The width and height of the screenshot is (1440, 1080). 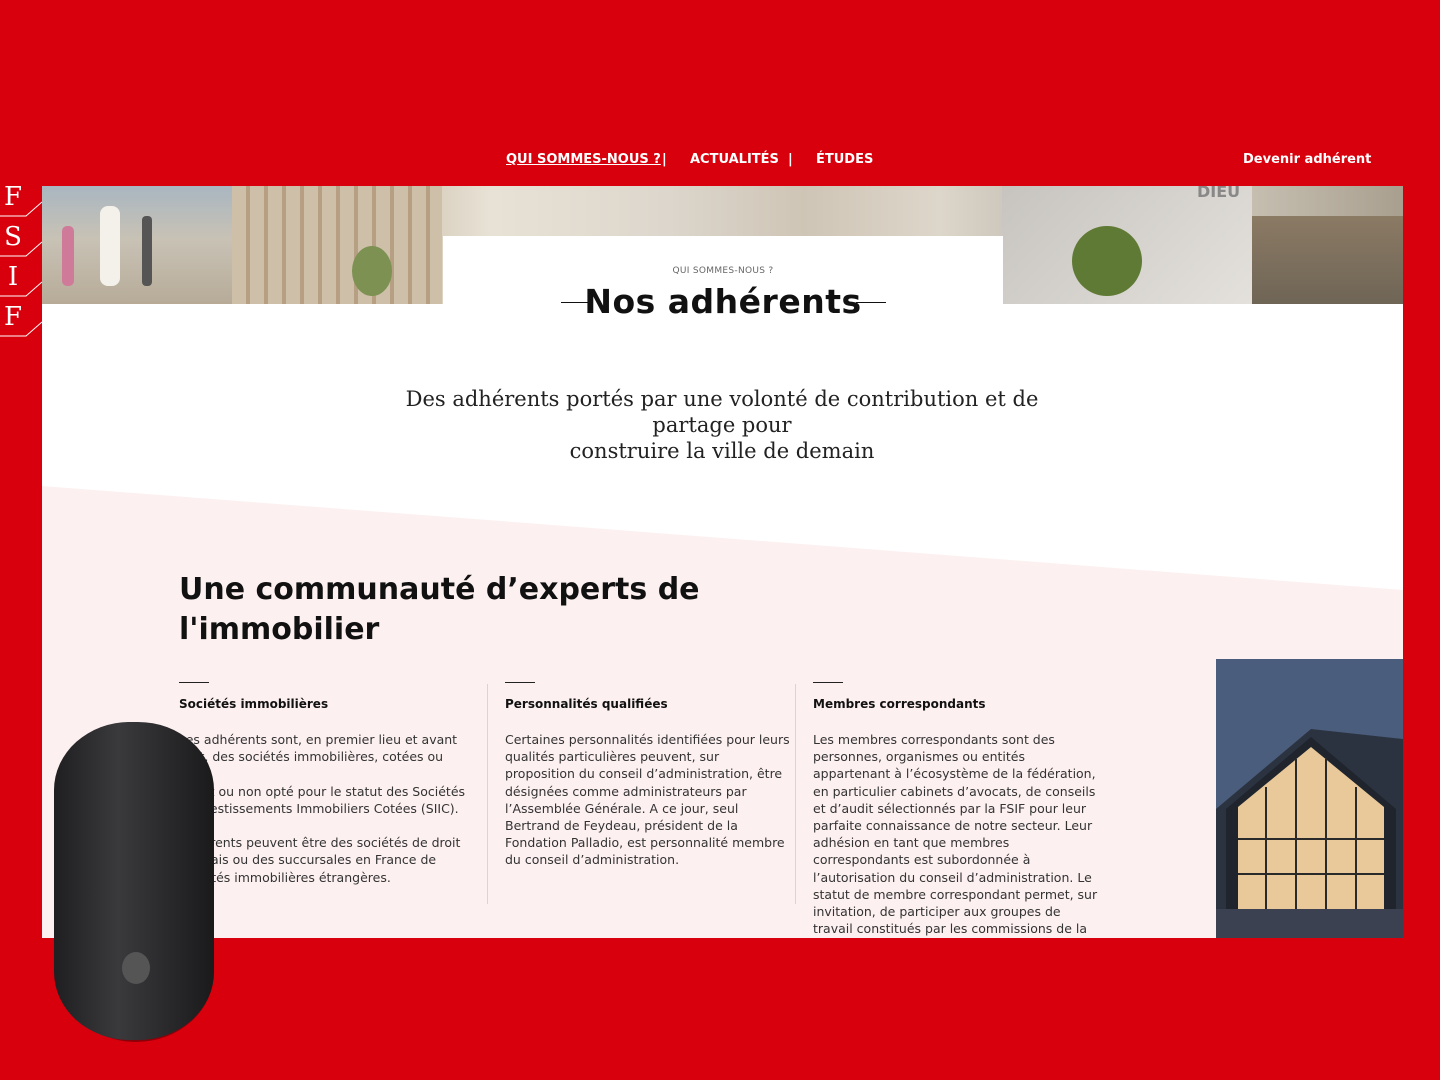 I want to click on logo-letter: I, so click(x=13, y=277).